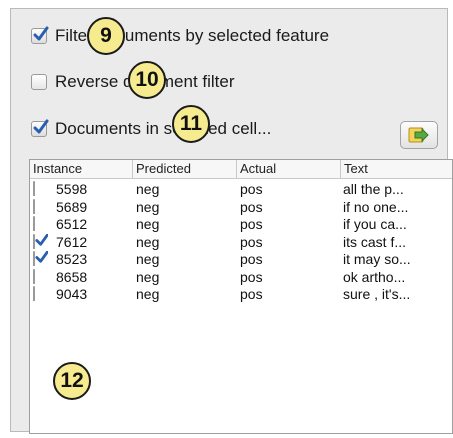  What do you see at coordinates (72, 276) in the screenshot?
I see `cell-instance: 8658` at bounding box center [72, 276].